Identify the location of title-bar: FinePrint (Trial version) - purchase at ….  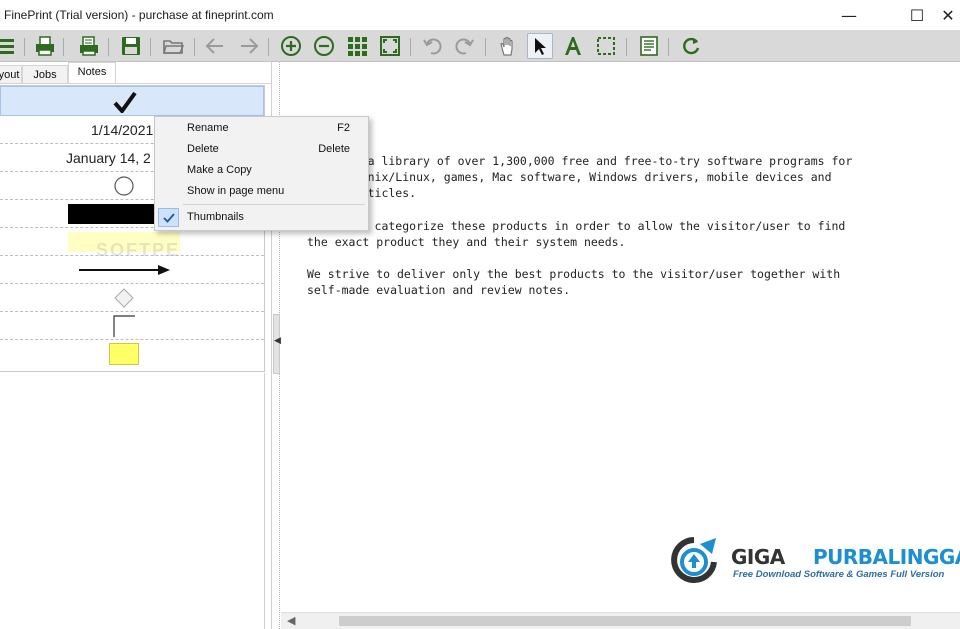
(480, 15).